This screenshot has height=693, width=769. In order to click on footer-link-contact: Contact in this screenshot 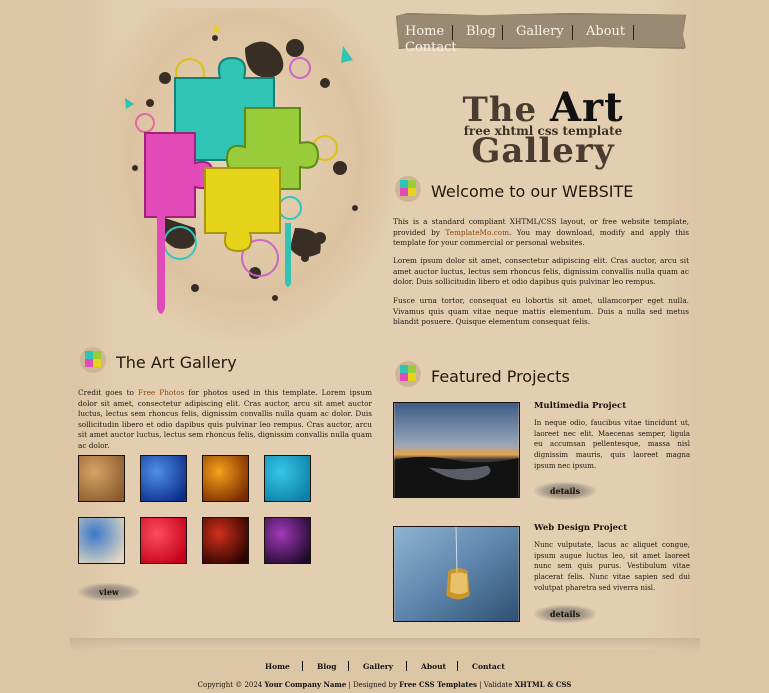, I will do `click(488, 666)`.